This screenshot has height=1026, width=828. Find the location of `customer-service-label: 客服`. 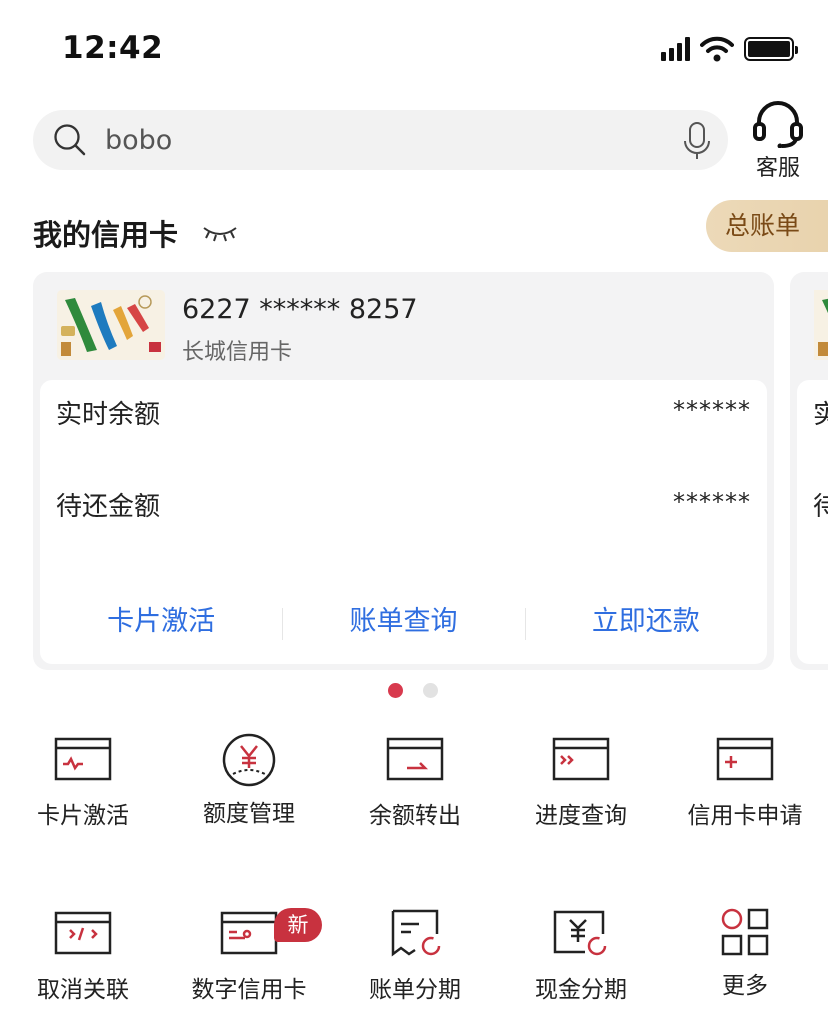

customer-service-label: 客服 is located at coordinates (777, 168).